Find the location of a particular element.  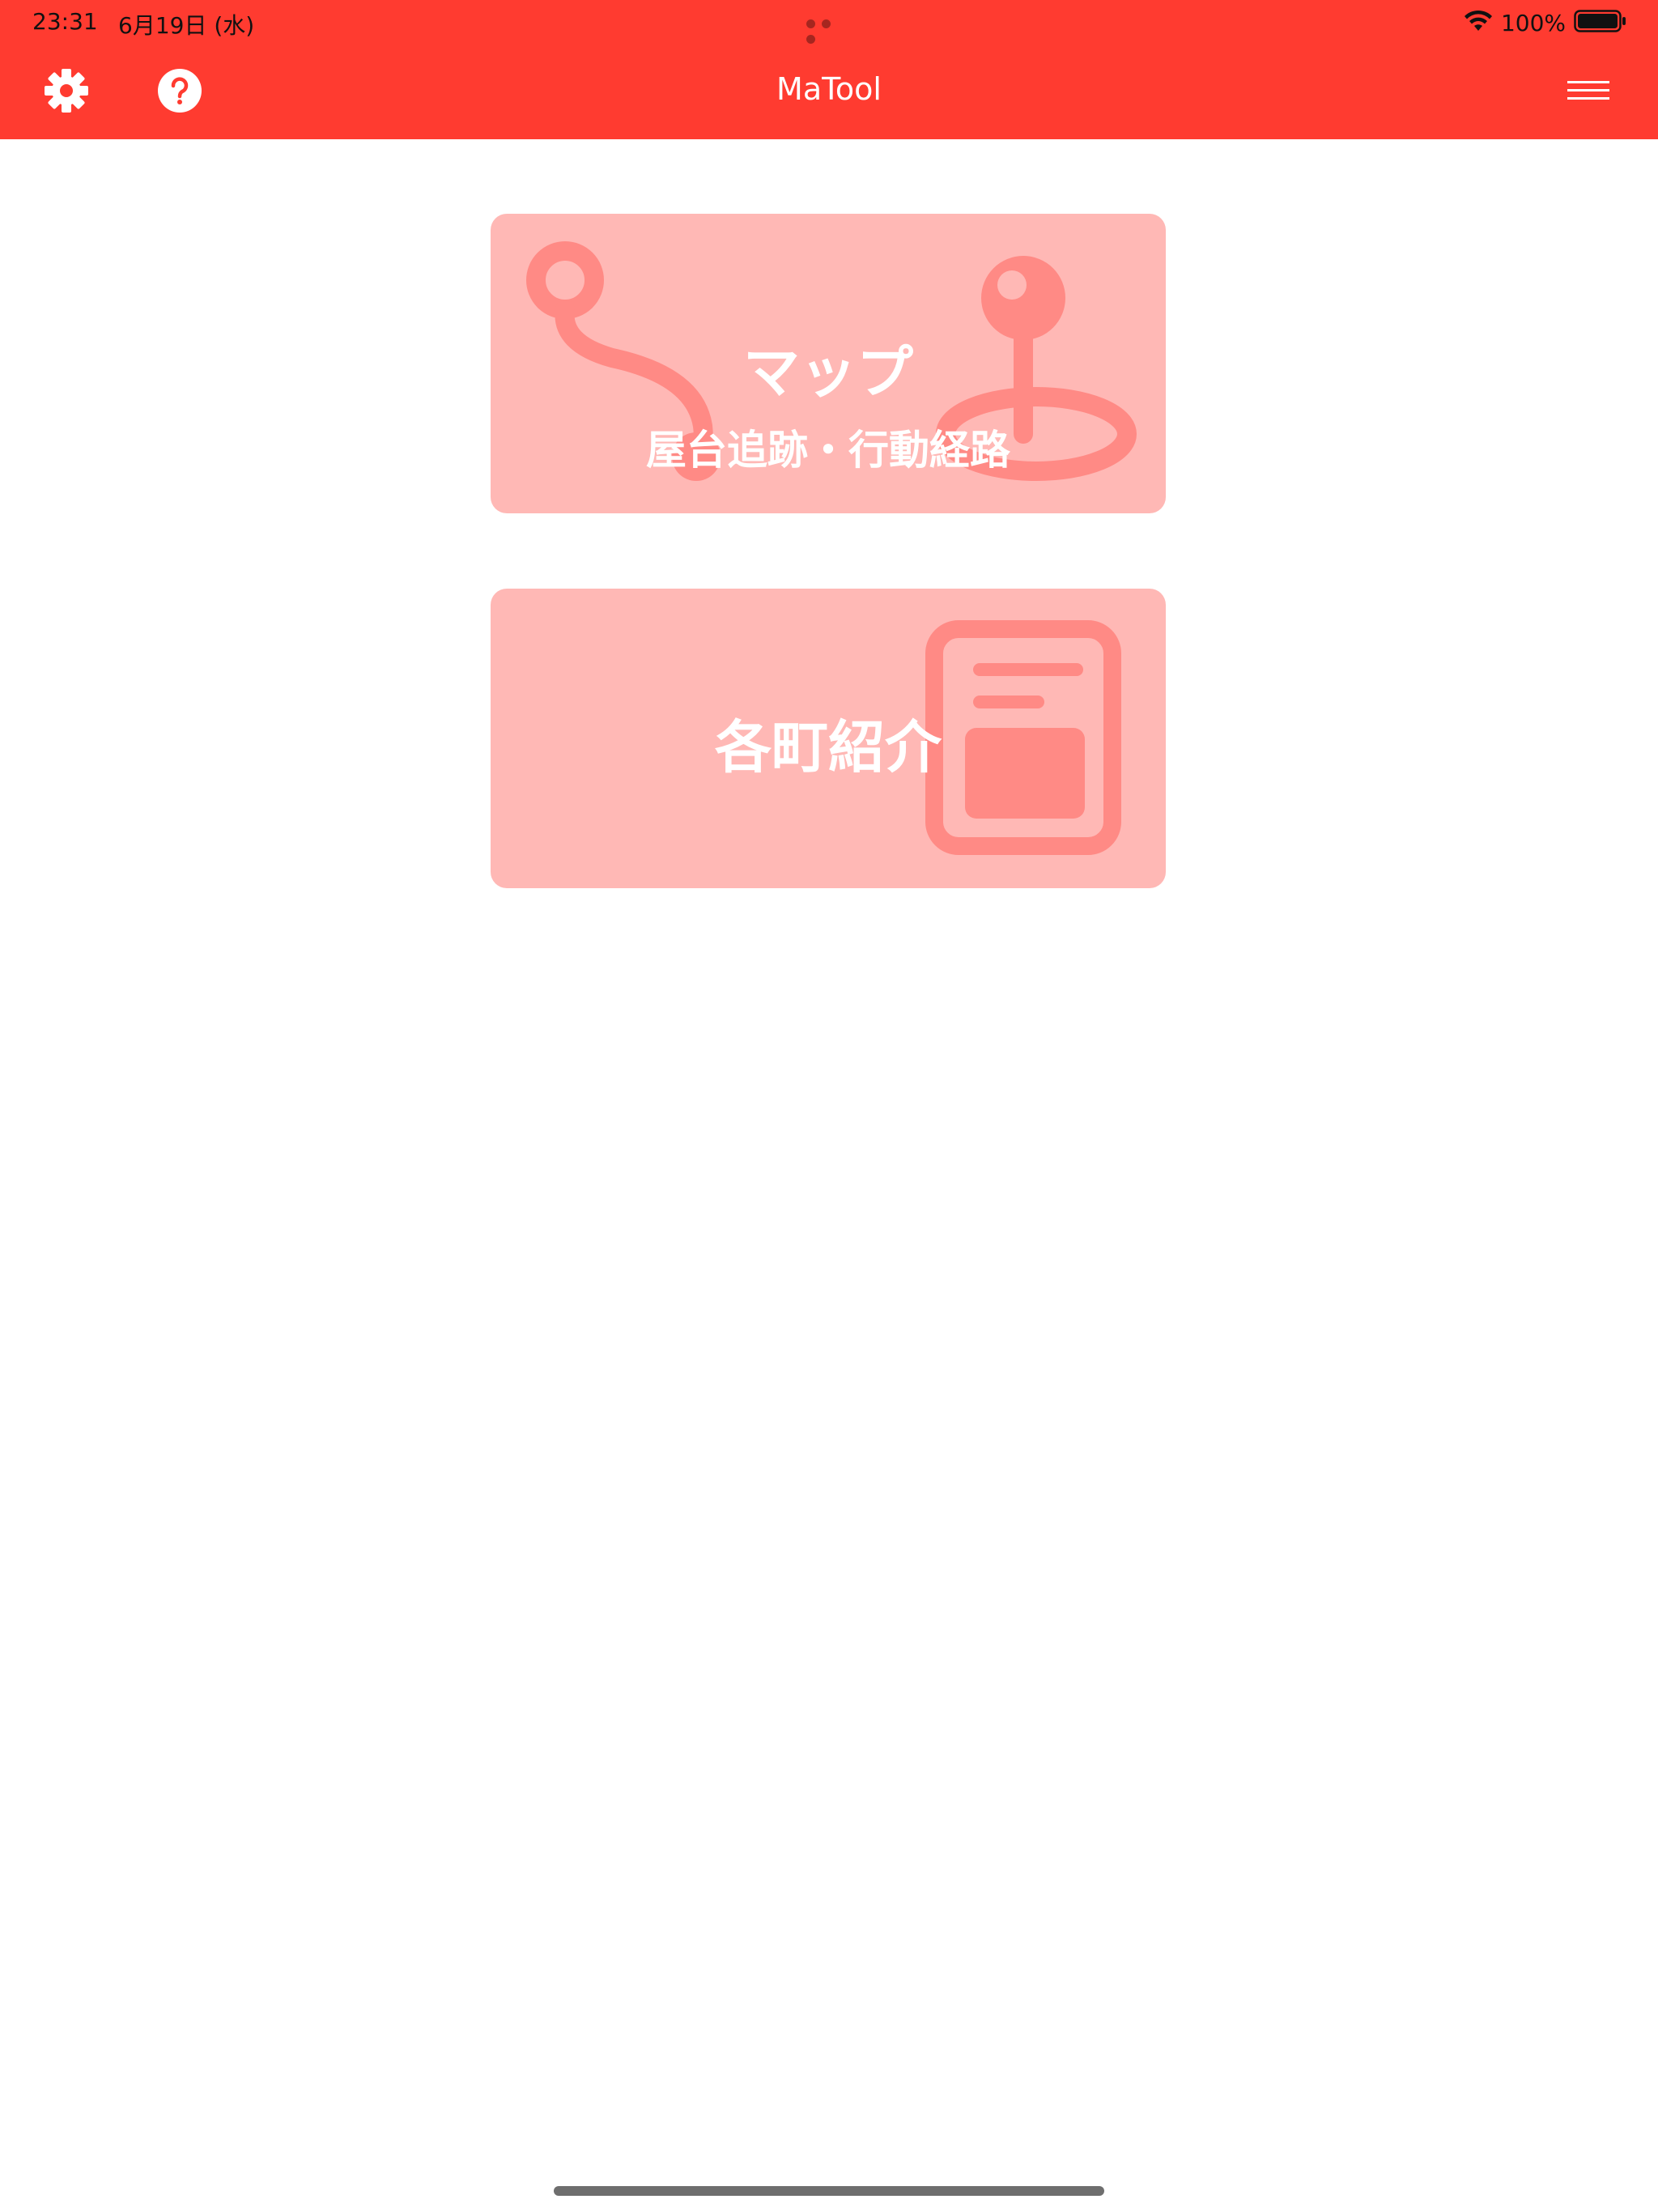

map-card: マップ 屋台追跡・行動経路 is located at coordinates (828, 364).